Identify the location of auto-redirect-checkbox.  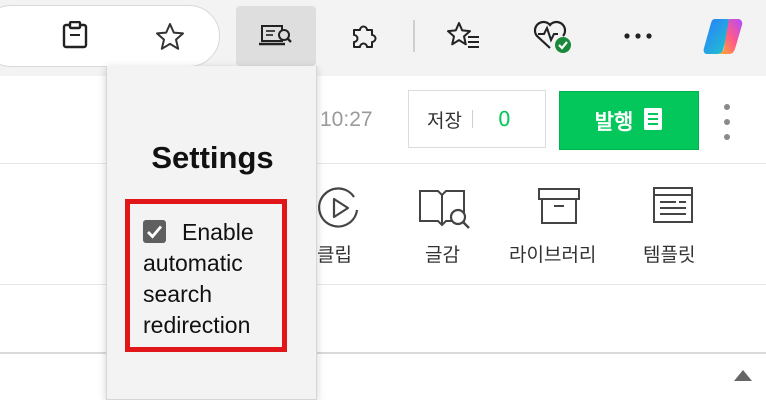
(154, 231).